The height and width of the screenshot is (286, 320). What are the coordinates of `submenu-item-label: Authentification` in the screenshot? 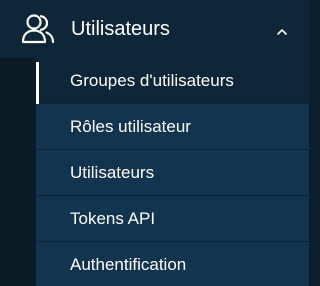 It's located at (128, 264).